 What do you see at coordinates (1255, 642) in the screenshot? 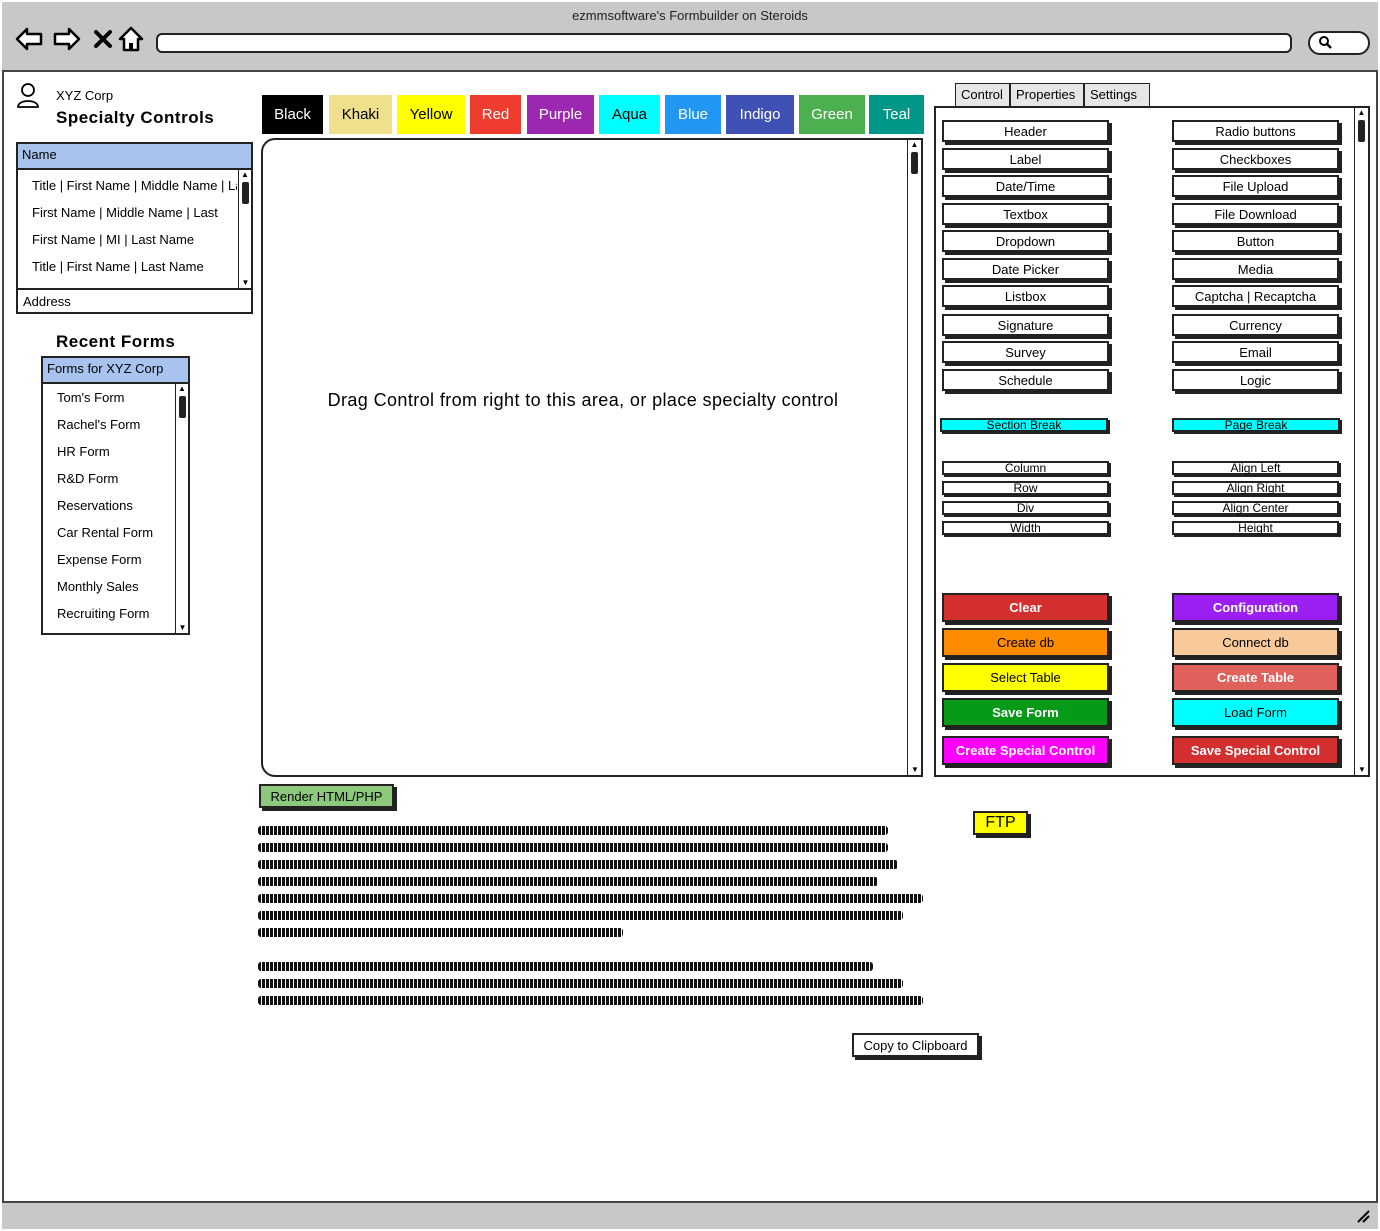
I see `connect-db-button: Connect db` at bounding box center [1255, 642].